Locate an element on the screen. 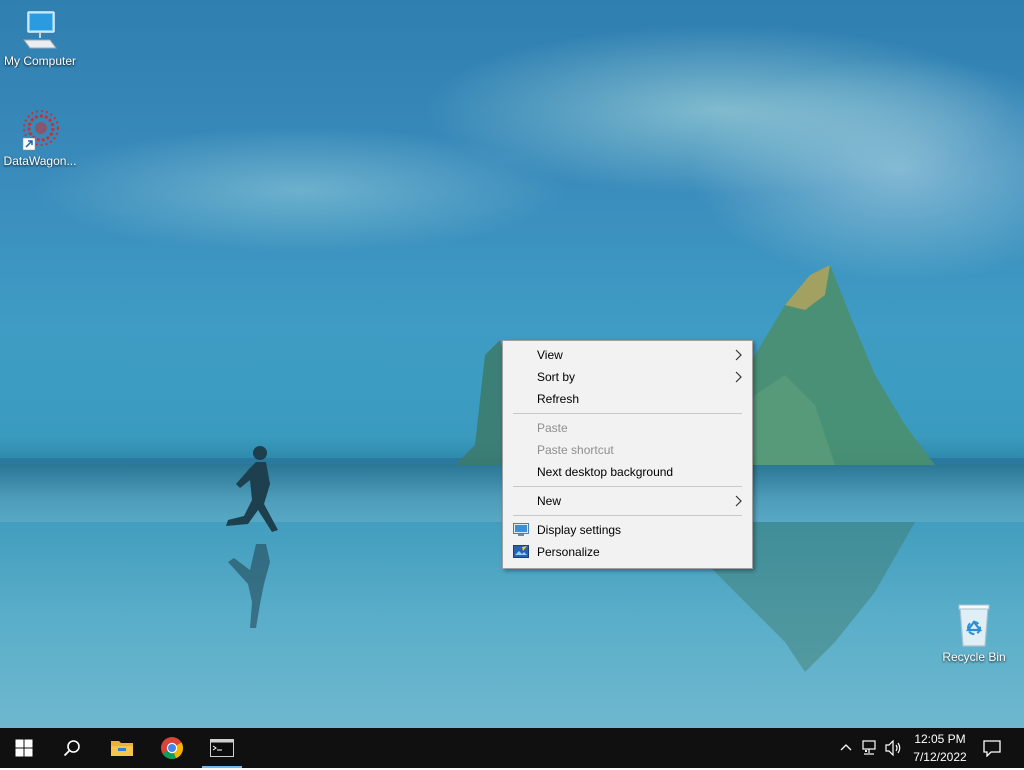 This screenshot has height=770, width=1024. desktop-icon-my-computer: My Computer is located at coordinates (40, 39).